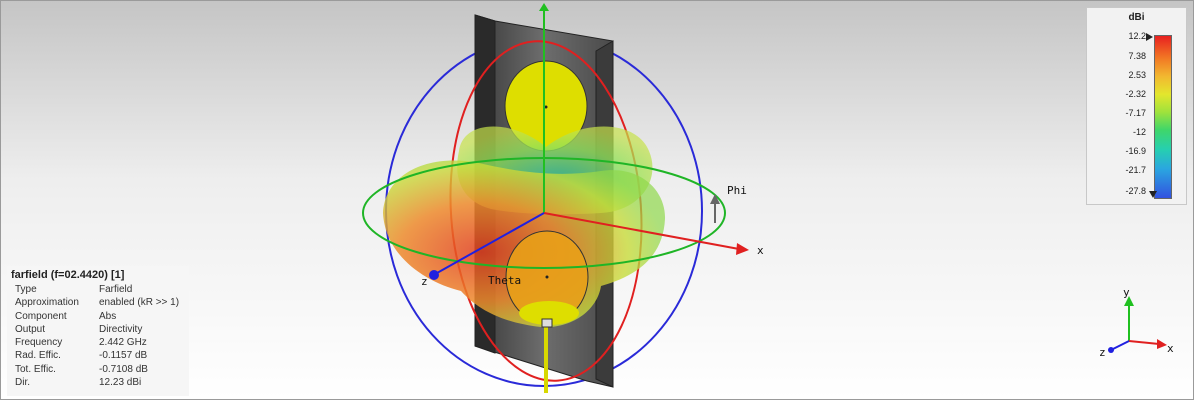 Image resolution: width=1194 pixels, height=400 pixels. I want to click on farfield-title: farfield (f=02.4420) [1], so click(68, 275).